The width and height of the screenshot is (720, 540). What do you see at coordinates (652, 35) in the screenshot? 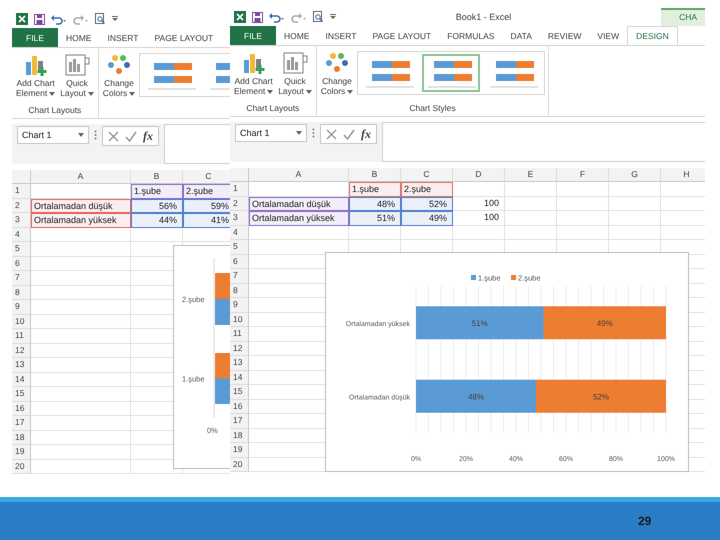
I see `ribbon-tab: DESIGN` at bounding box center [652, 35].